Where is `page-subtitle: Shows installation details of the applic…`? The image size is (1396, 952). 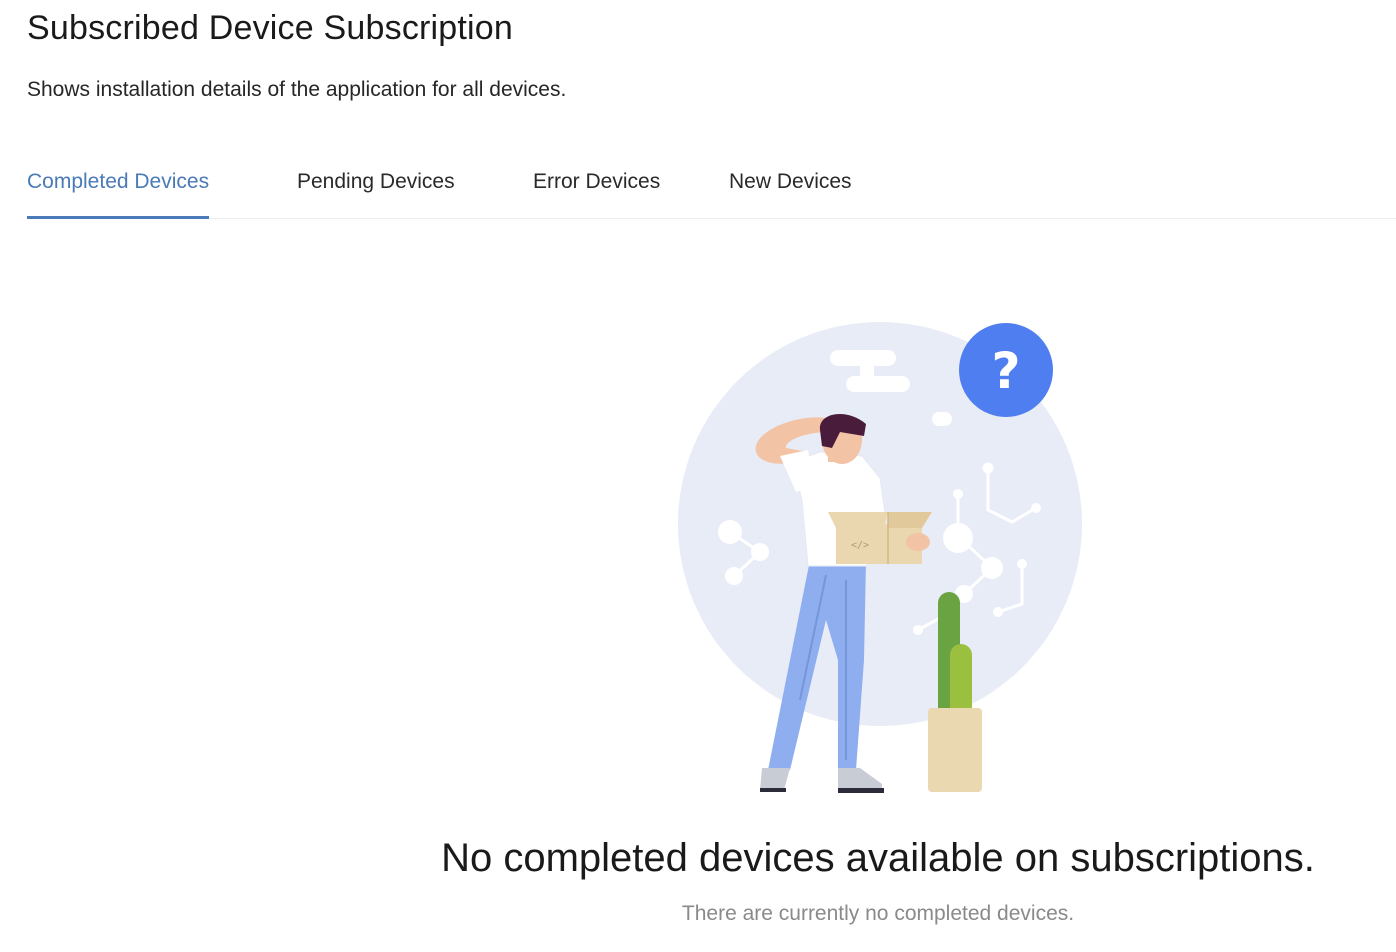 page-subtitle: Shows installation details of the applic… is located at coordinates (297, 89).